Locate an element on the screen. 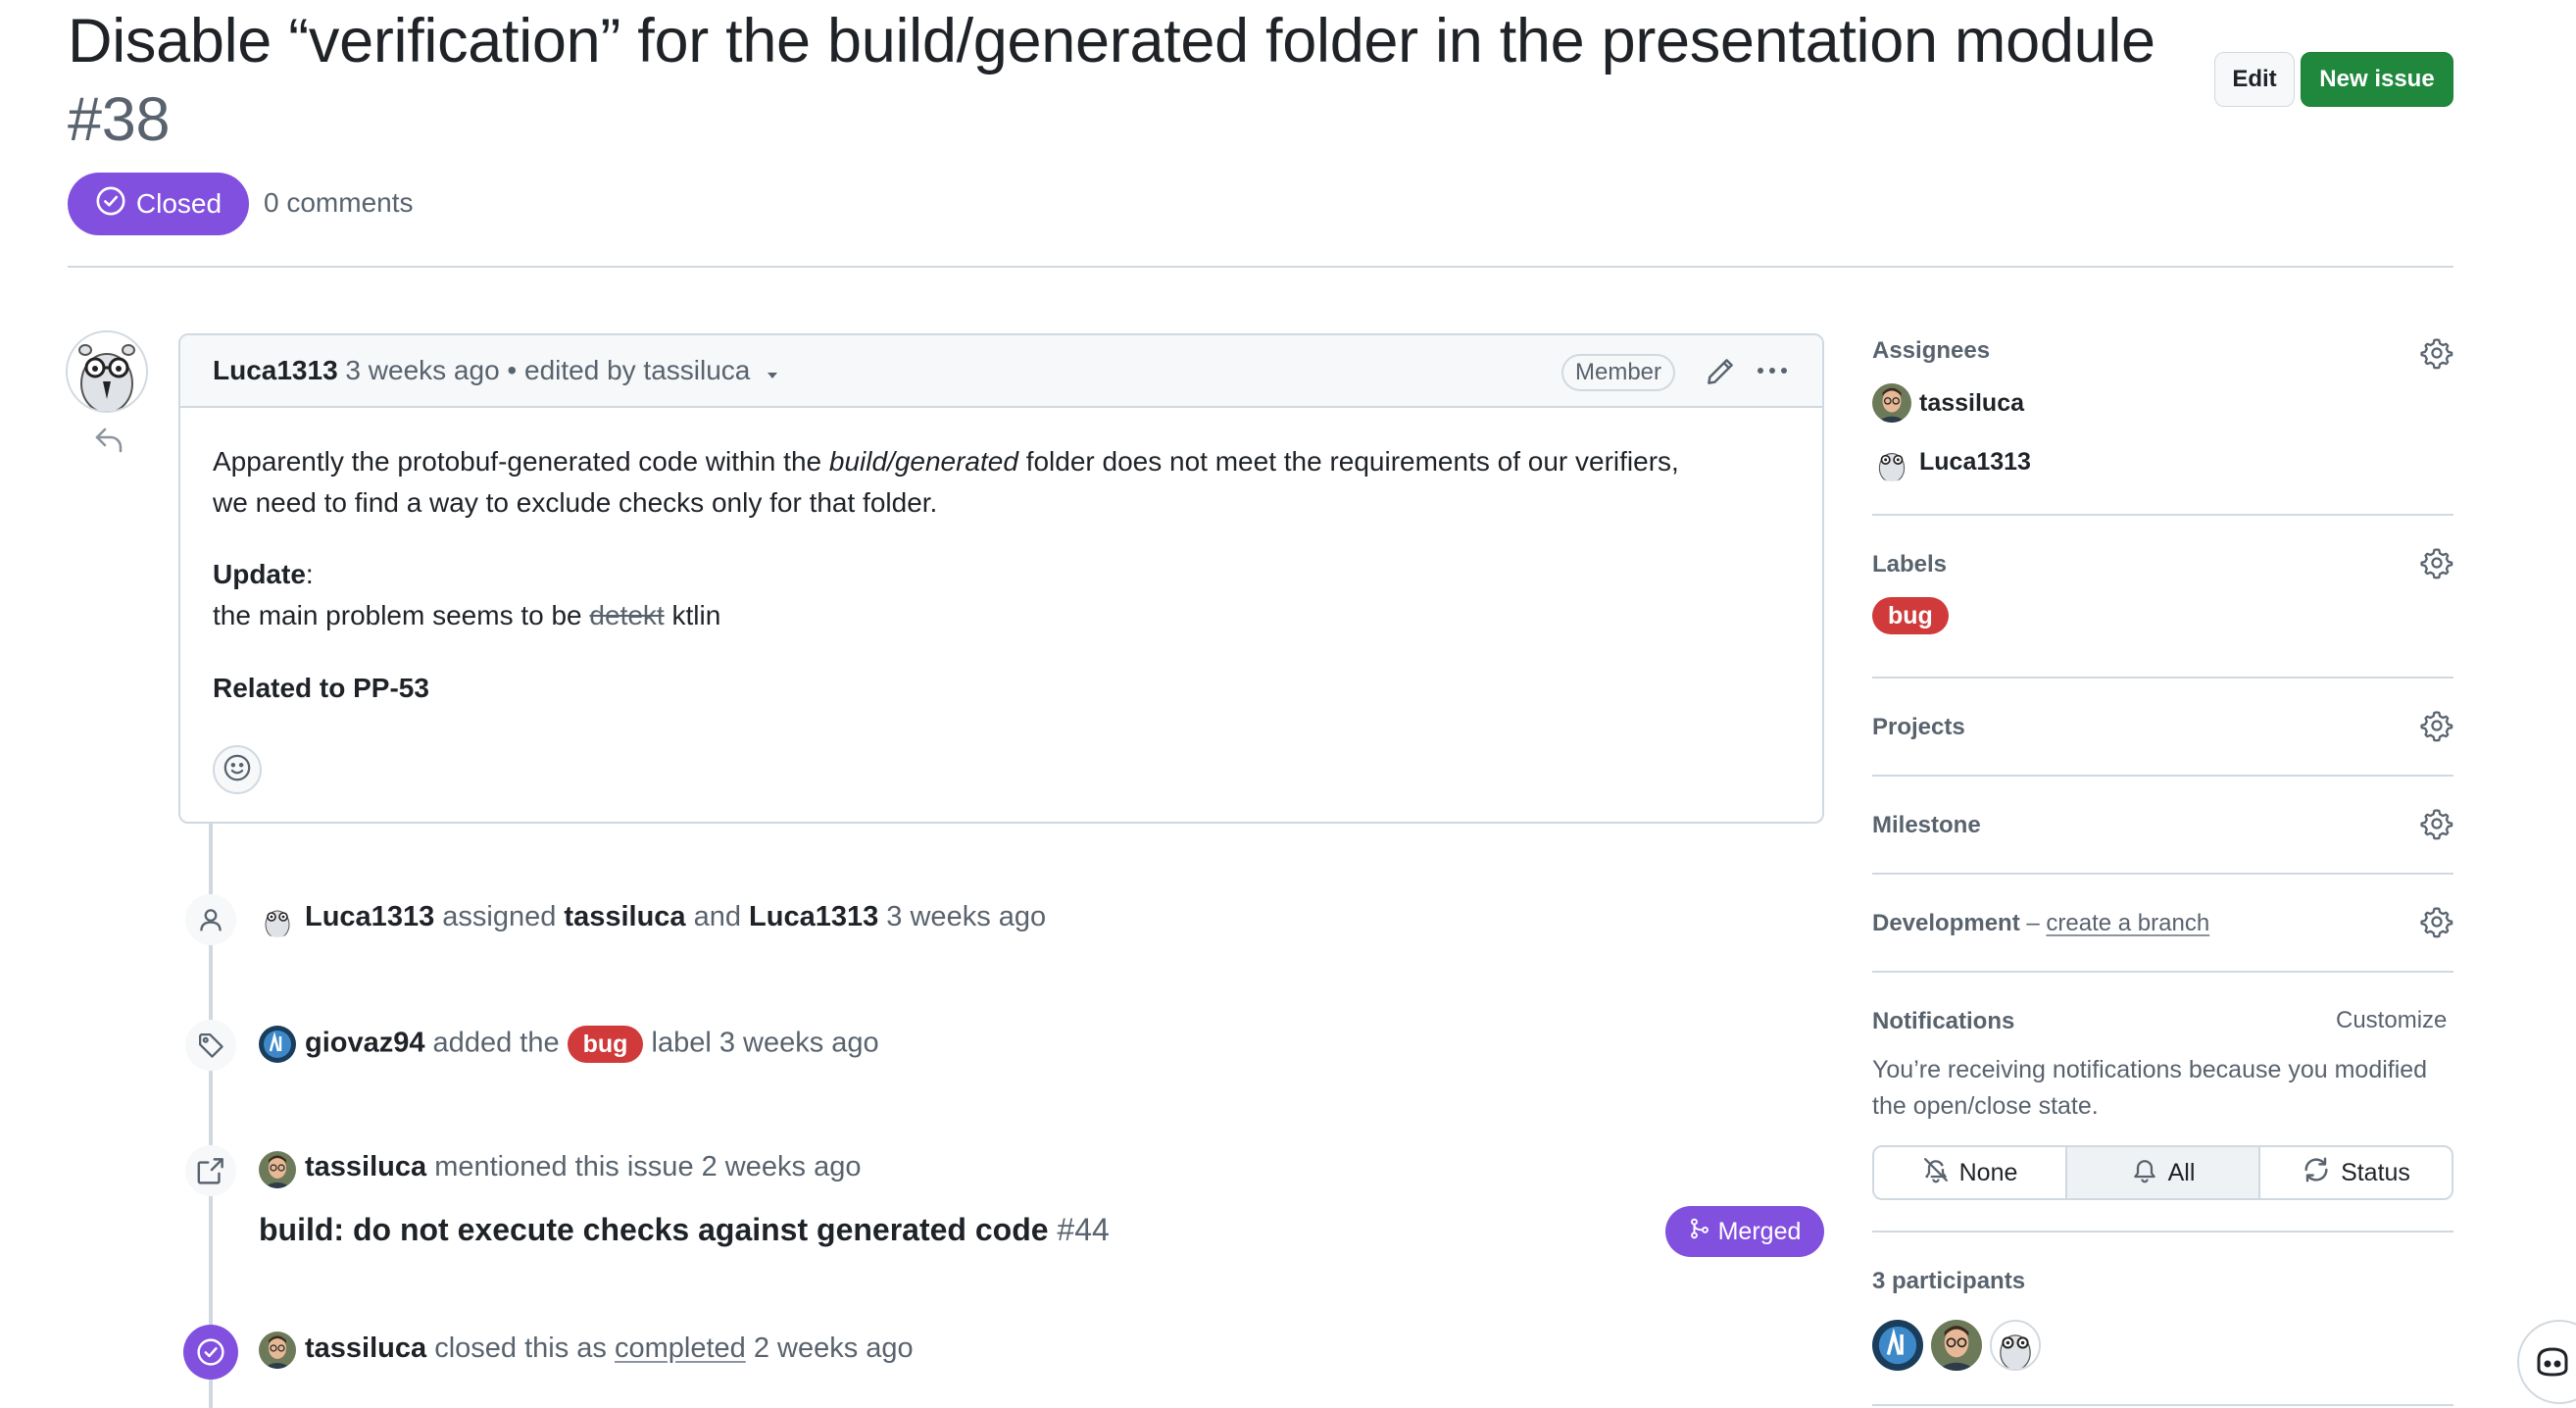  notif-option-status: Status is located at coordinates (2356, 1172).